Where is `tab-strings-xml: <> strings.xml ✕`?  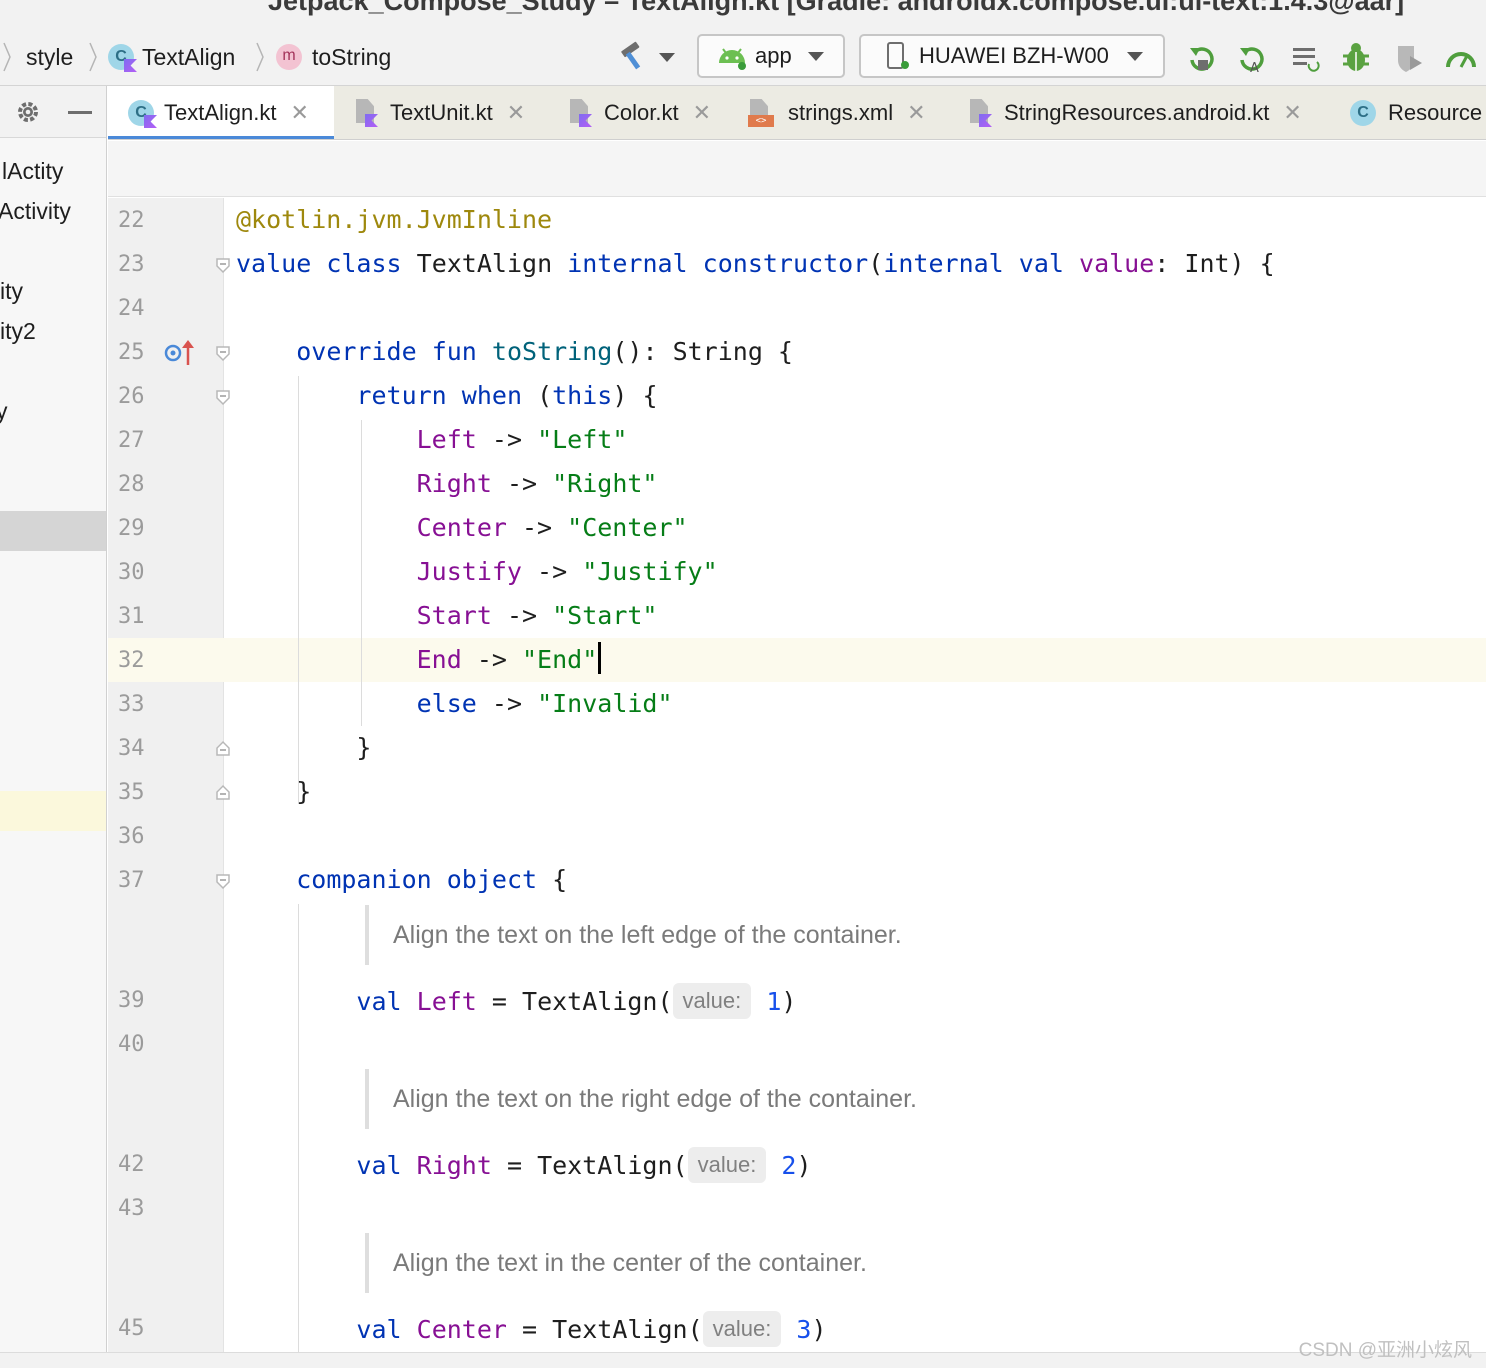
tab-strings-xml: <> strings.xml ✕ is located at coordinates (840, 112).